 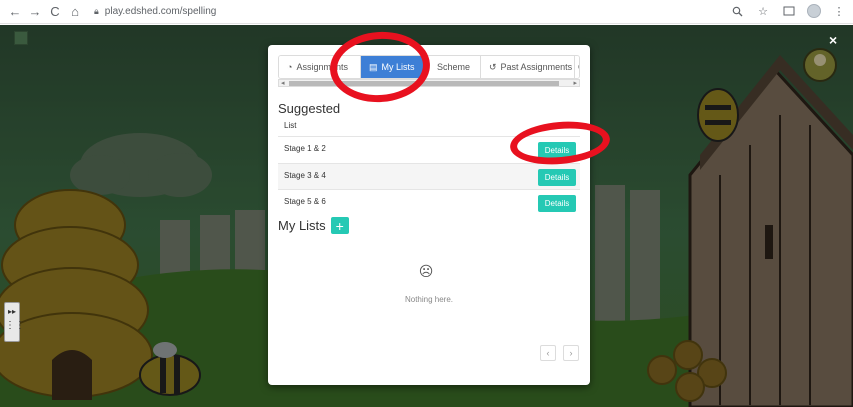 I want to click on url-text: play.edshed.com/spelling, so click(x=160, y=11).